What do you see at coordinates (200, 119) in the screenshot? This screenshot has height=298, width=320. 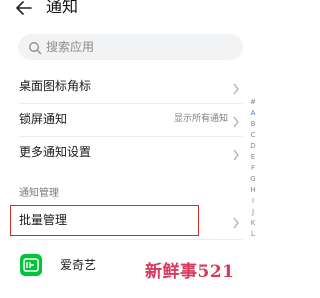 I see `setting-value: 显示所有通知` at bounding box center [200, 119].